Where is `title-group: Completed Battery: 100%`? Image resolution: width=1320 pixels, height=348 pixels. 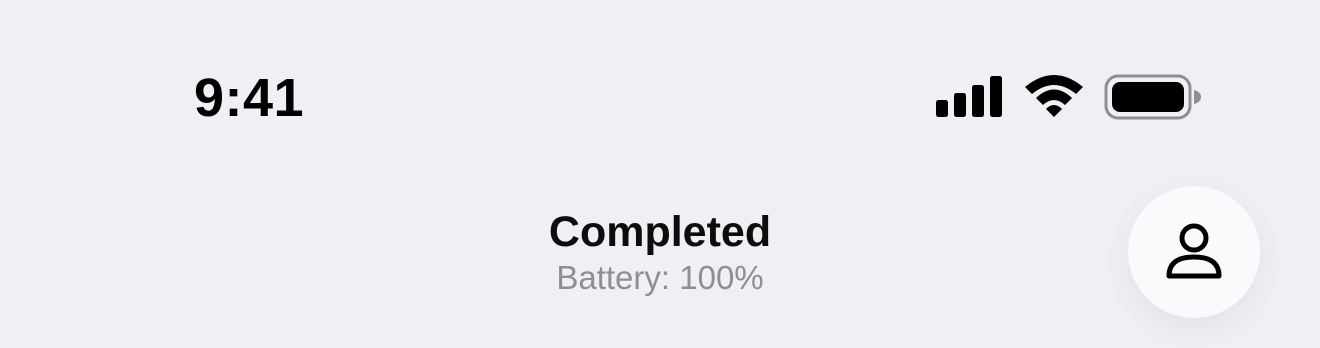 title-group: Completed Battery: 100% is located at coordinates (660, 252).